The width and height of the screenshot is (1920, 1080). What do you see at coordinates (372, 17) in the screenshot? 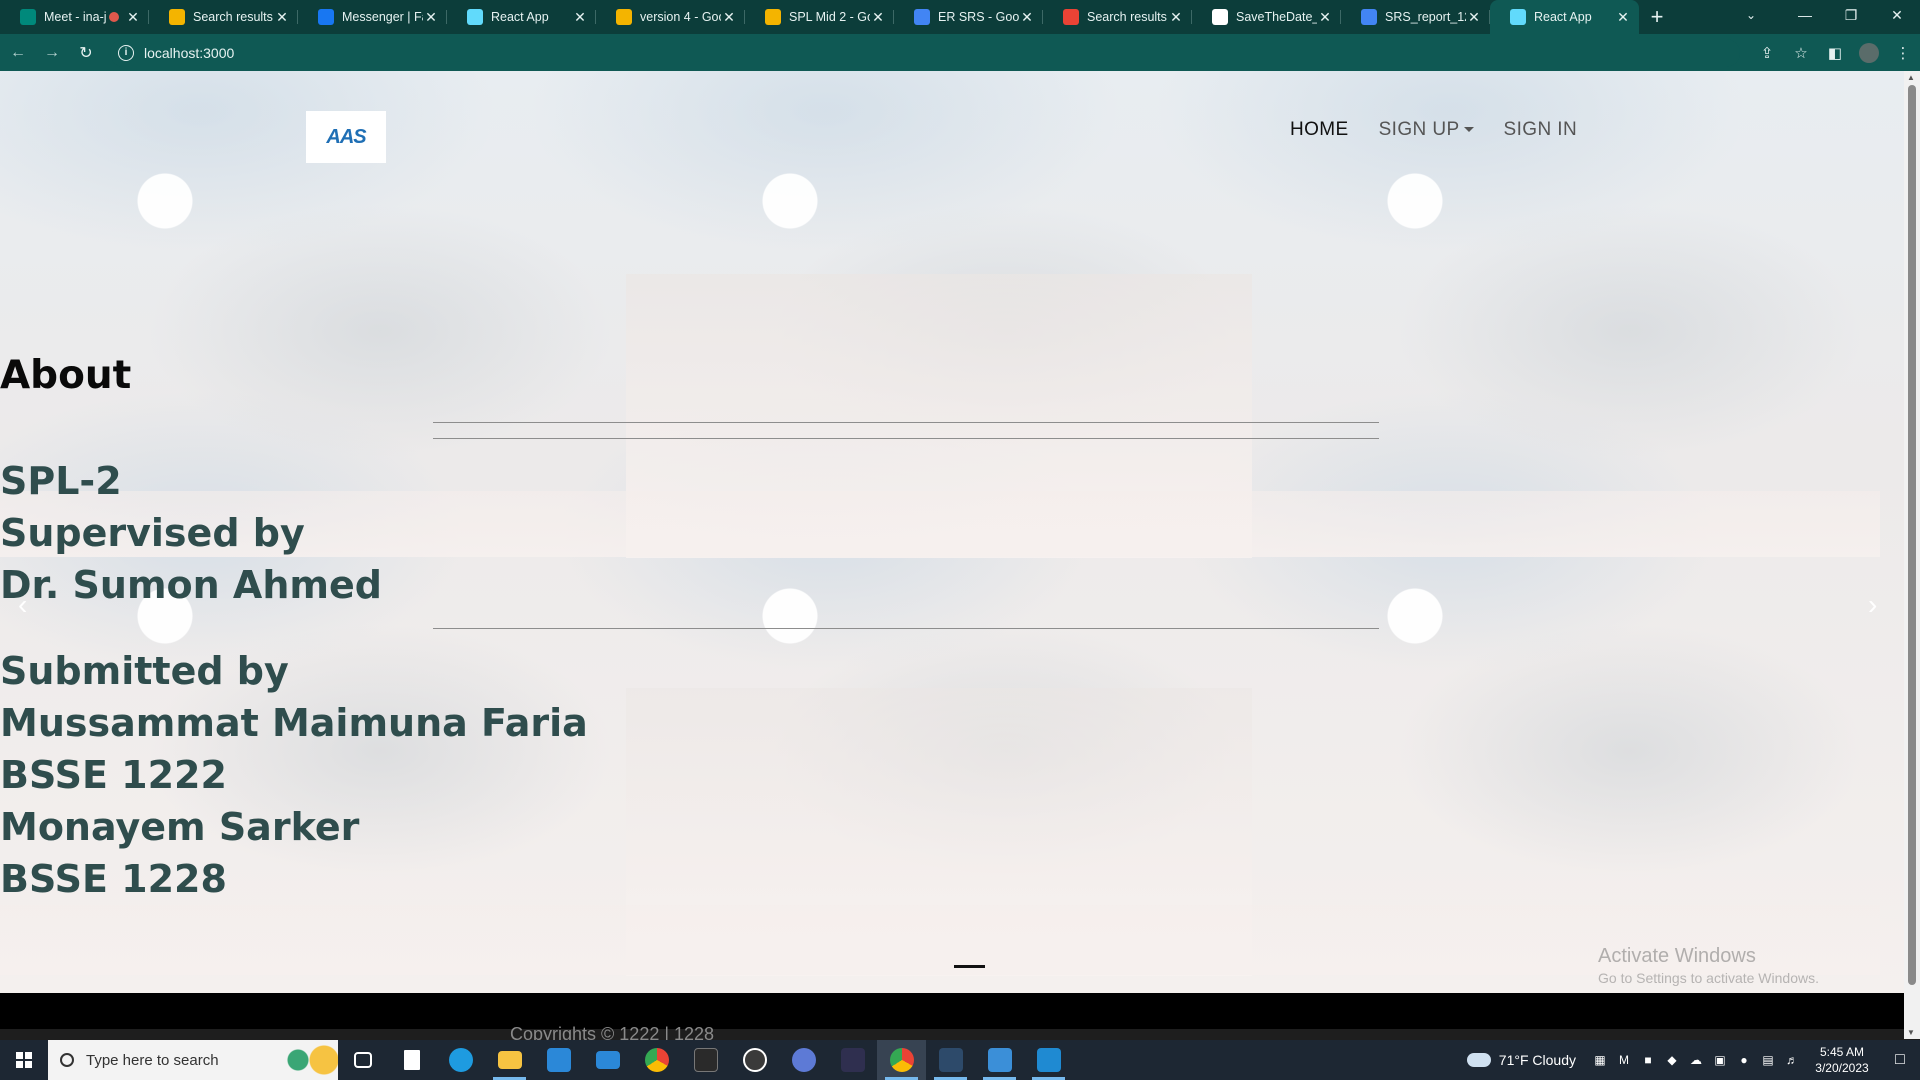
I see `browser-tab: Messenger | Fac✕` at bounding box center [372, 17].